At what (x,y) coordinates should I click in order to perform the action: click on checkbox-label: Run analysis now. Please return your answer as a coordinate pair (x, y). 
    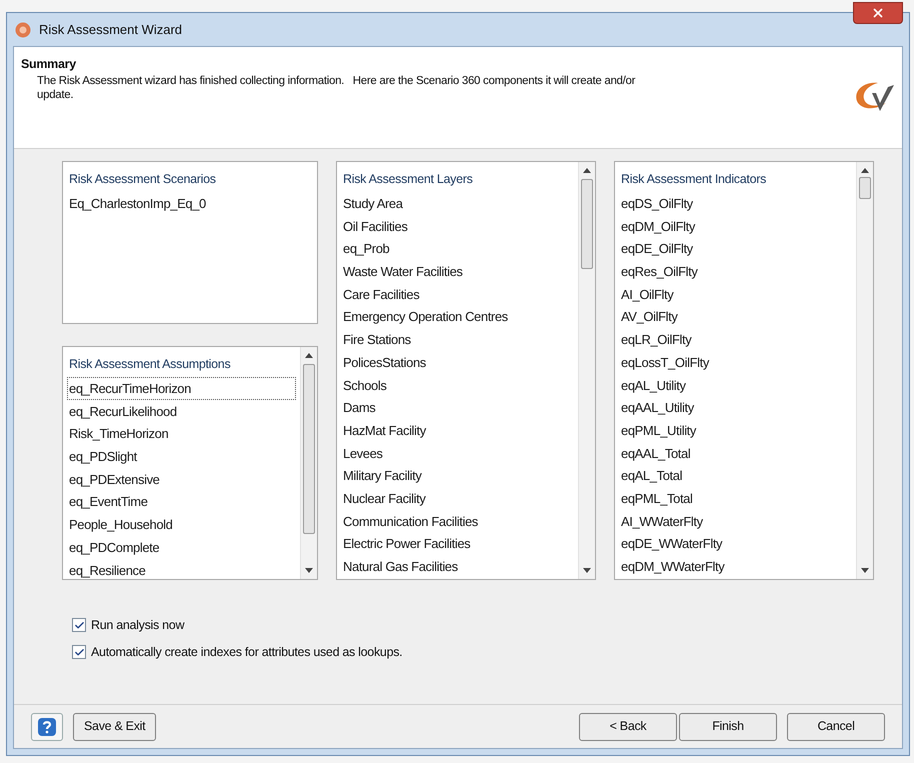
    Looking at the image, I should click on (137, 625).